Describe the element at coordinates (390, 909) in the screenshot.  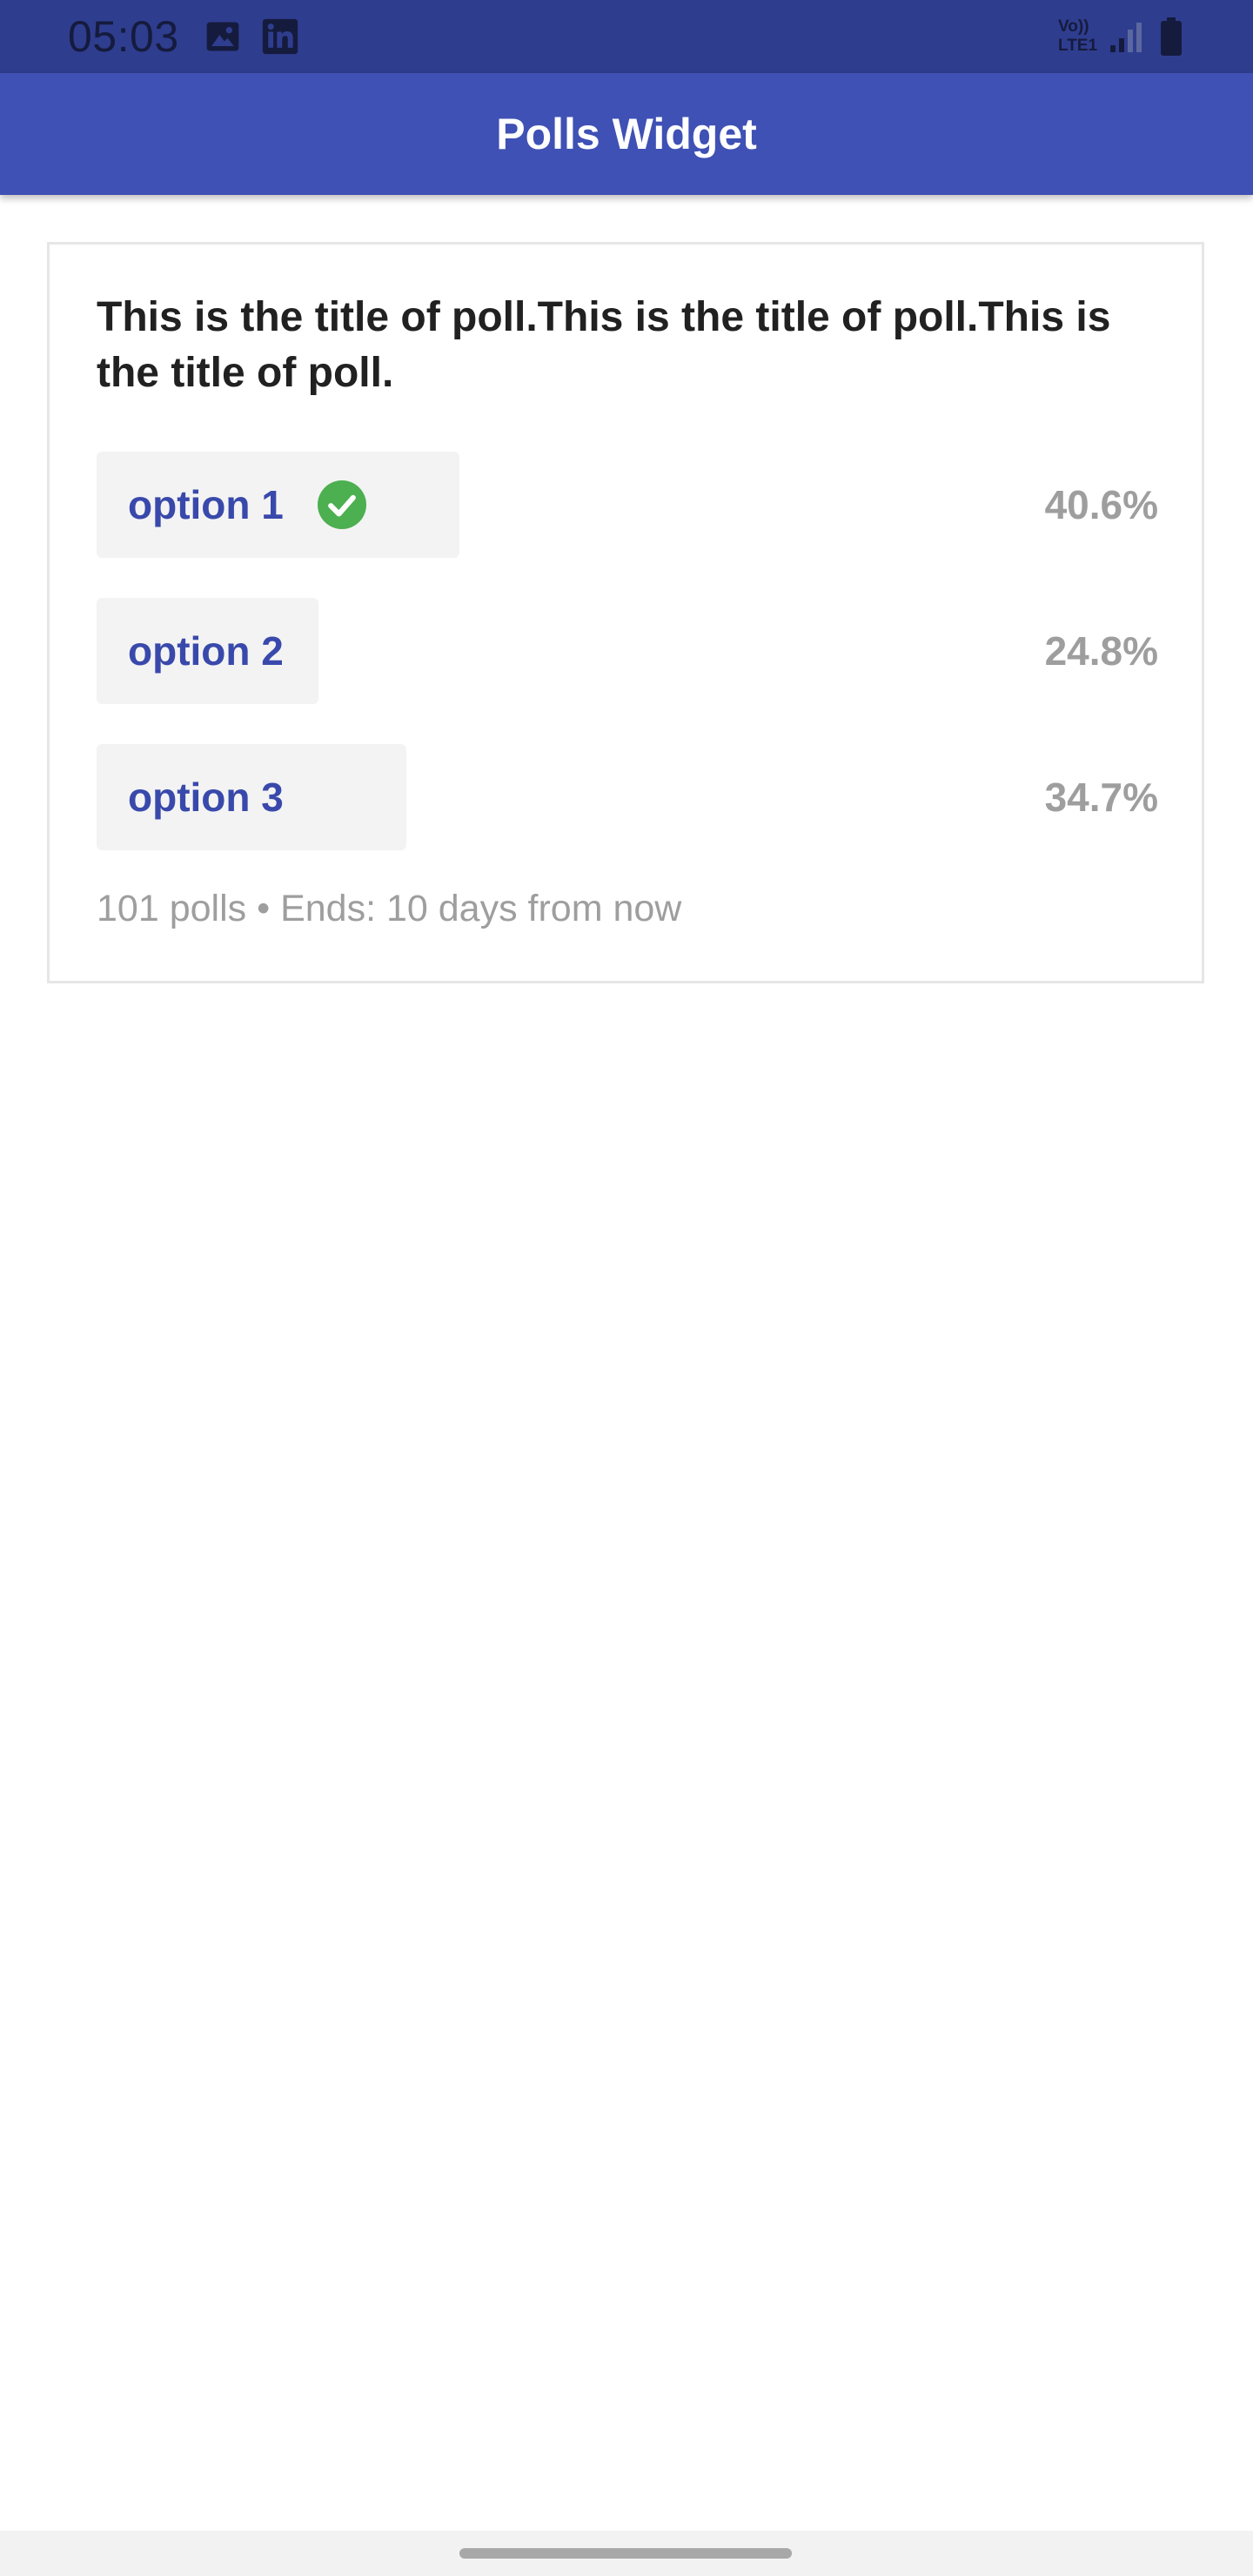
I see `poll-footer: 101 polls • Ends: 10 days from now` at that location.